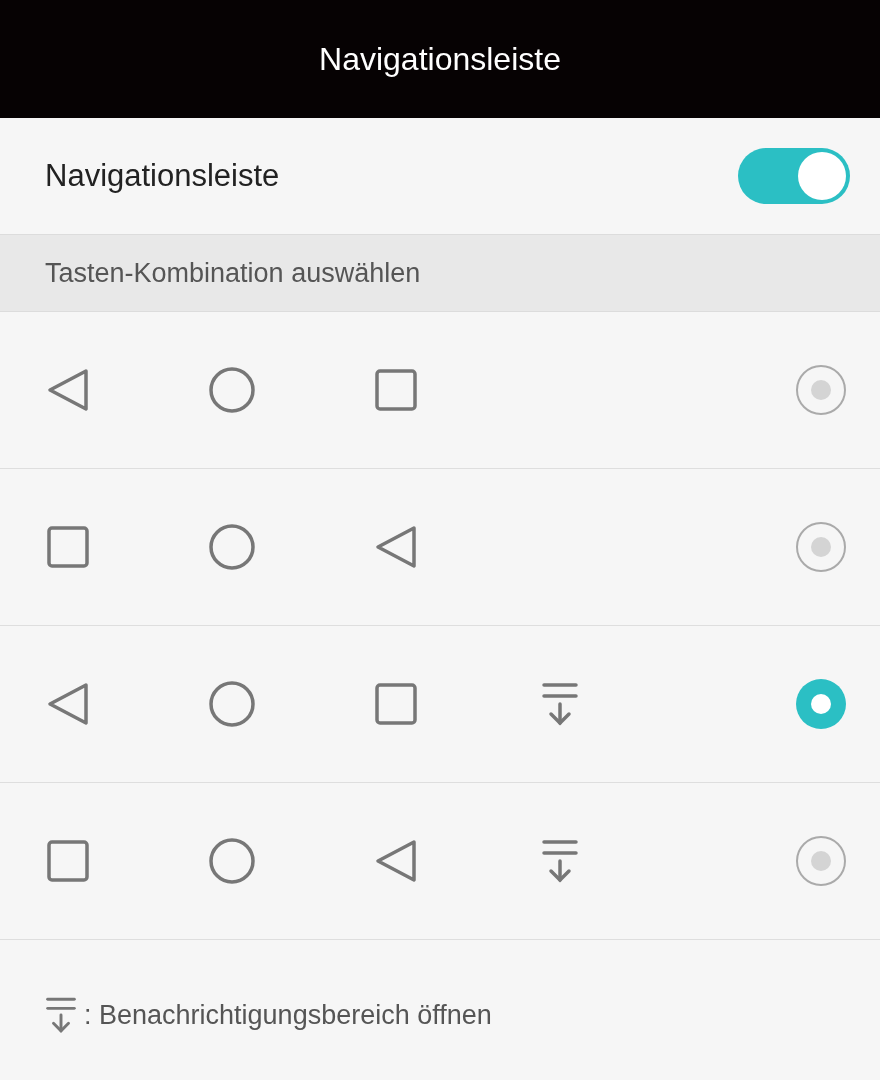  What do you see at coordinates (794, 176) in the screenshot?
I see `toggle-switch` at bounding box center [794, 176].